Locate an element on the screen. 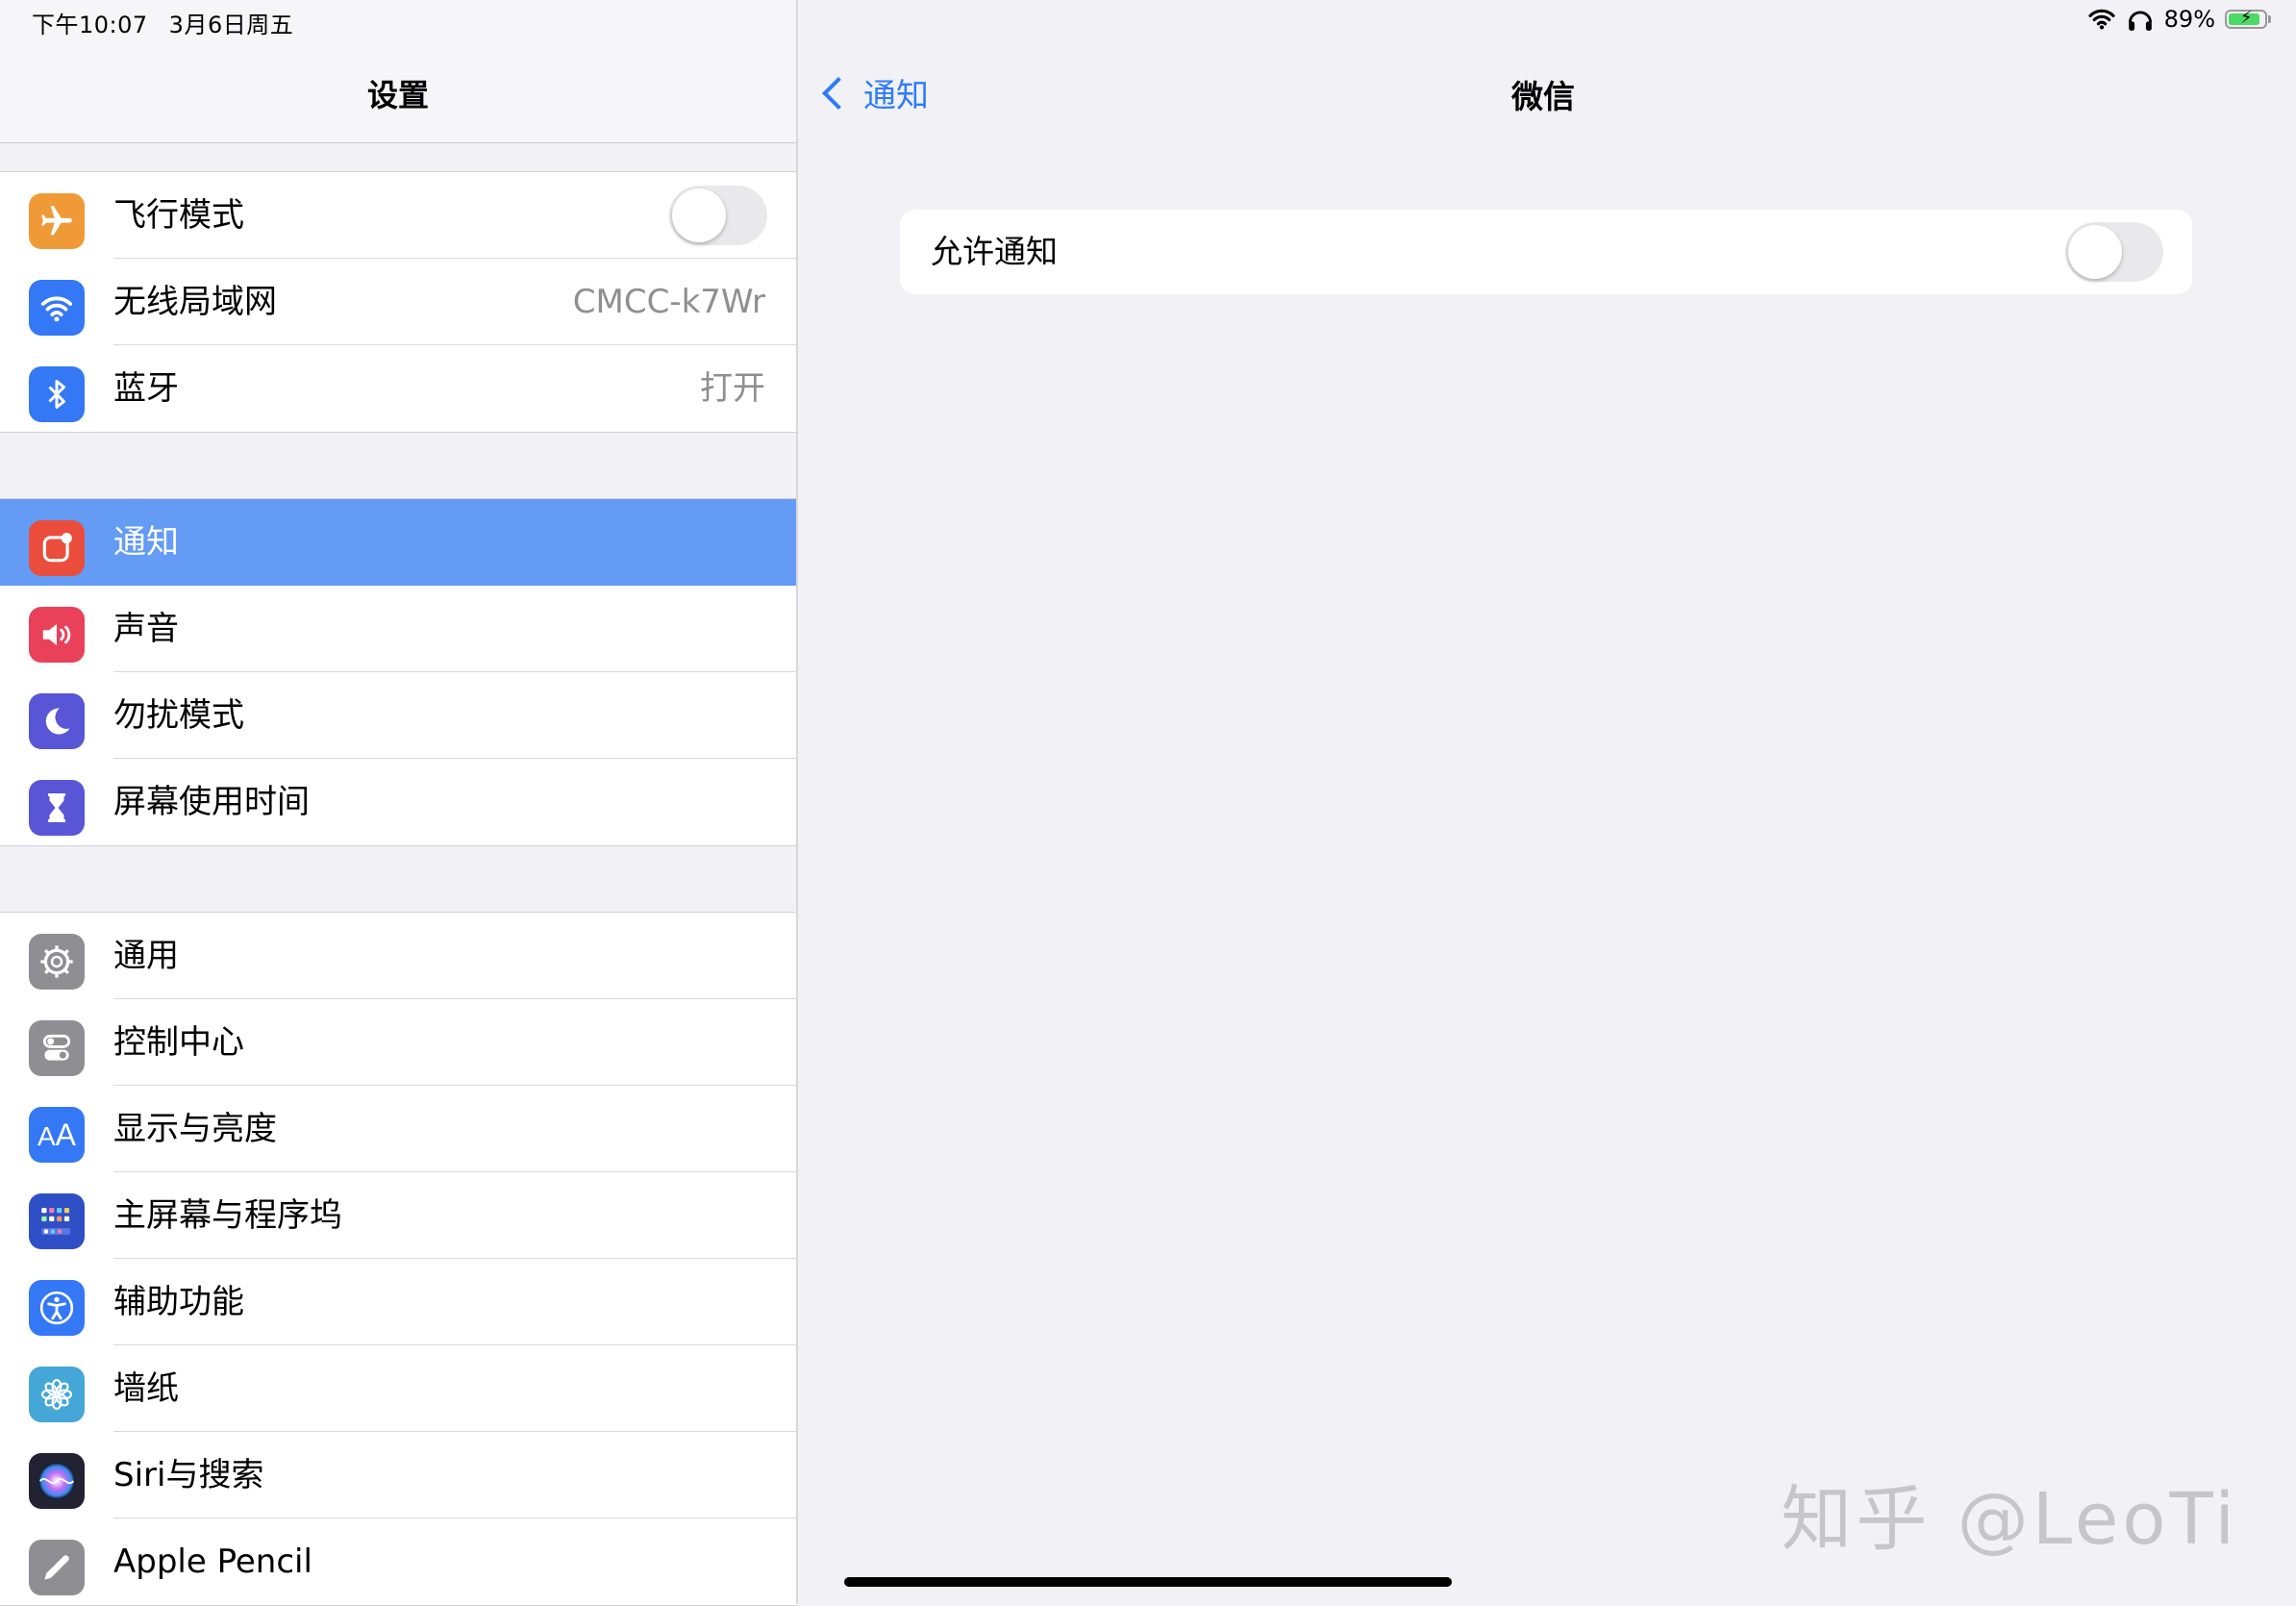  battery-icon: ⚡ is located at coordinates (2248, 18).